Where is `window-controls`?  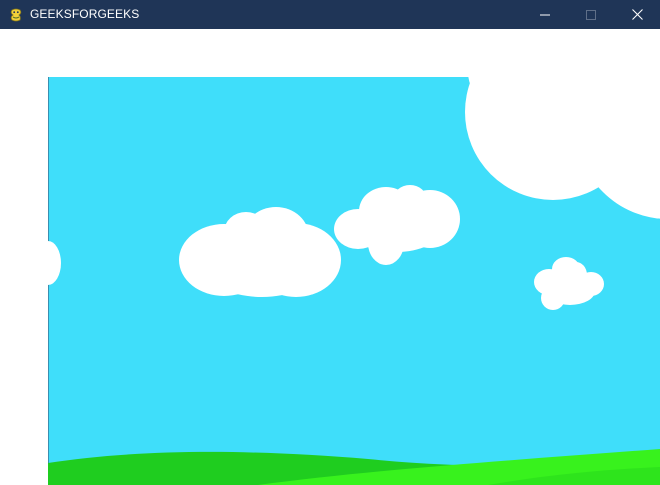 window-controls is located at coordinates (591, 14).